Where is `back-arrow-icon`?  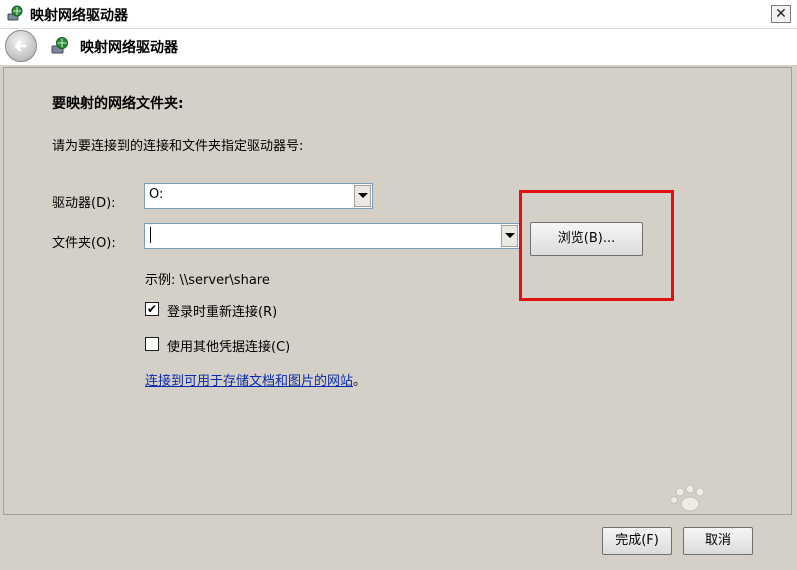 back-arrow-icon is located at coordinates (20, 46).